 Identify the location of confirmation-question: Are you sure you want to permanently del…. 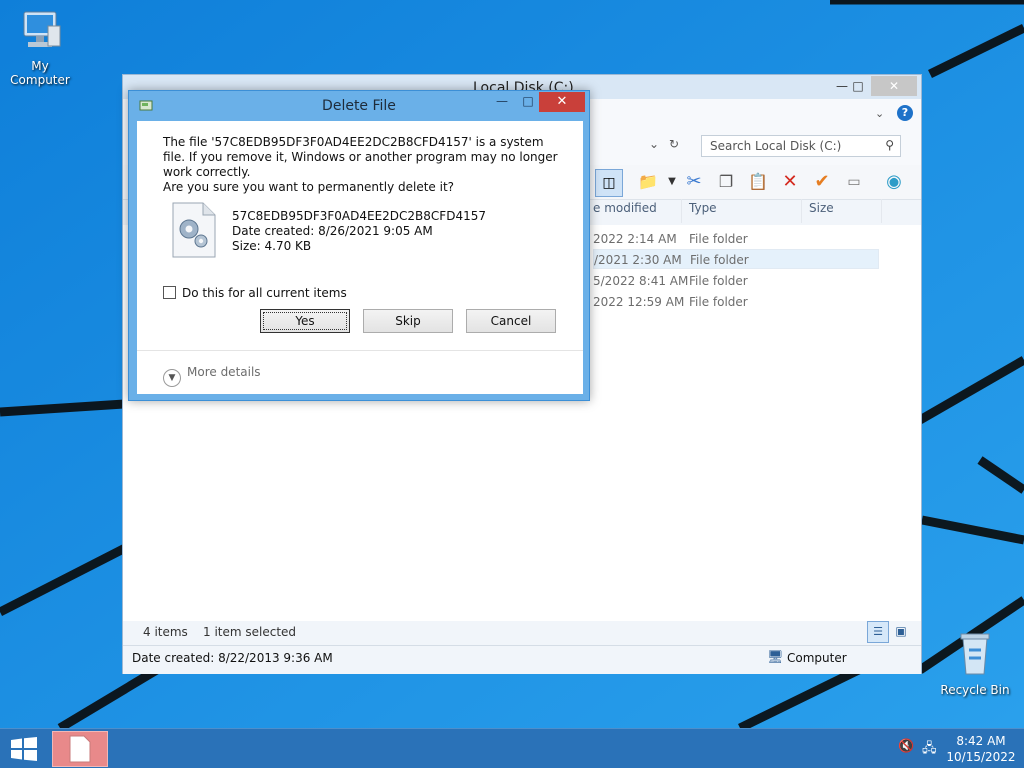
(309, 187).